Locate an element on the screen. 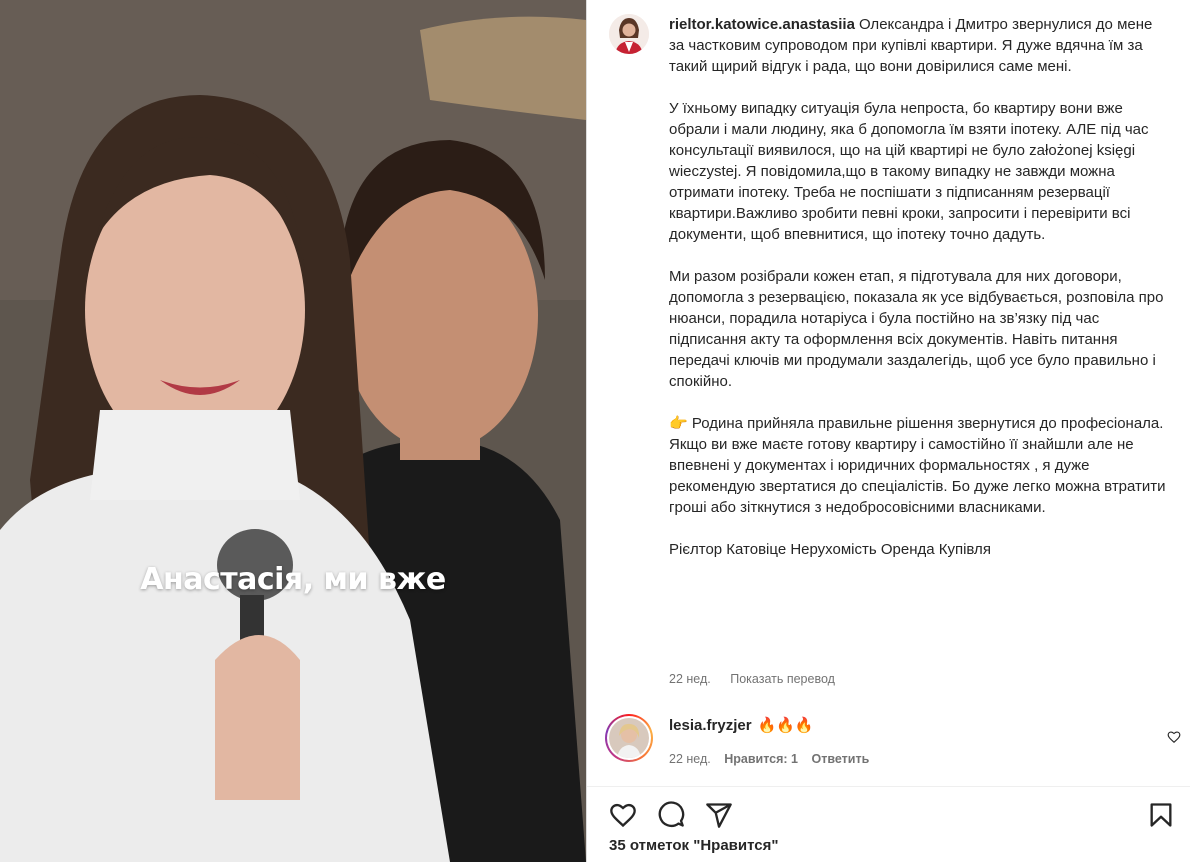 The height and width of the screenshot is (862, 1190). bookmark-icon is located at coordinates (1161, 815).